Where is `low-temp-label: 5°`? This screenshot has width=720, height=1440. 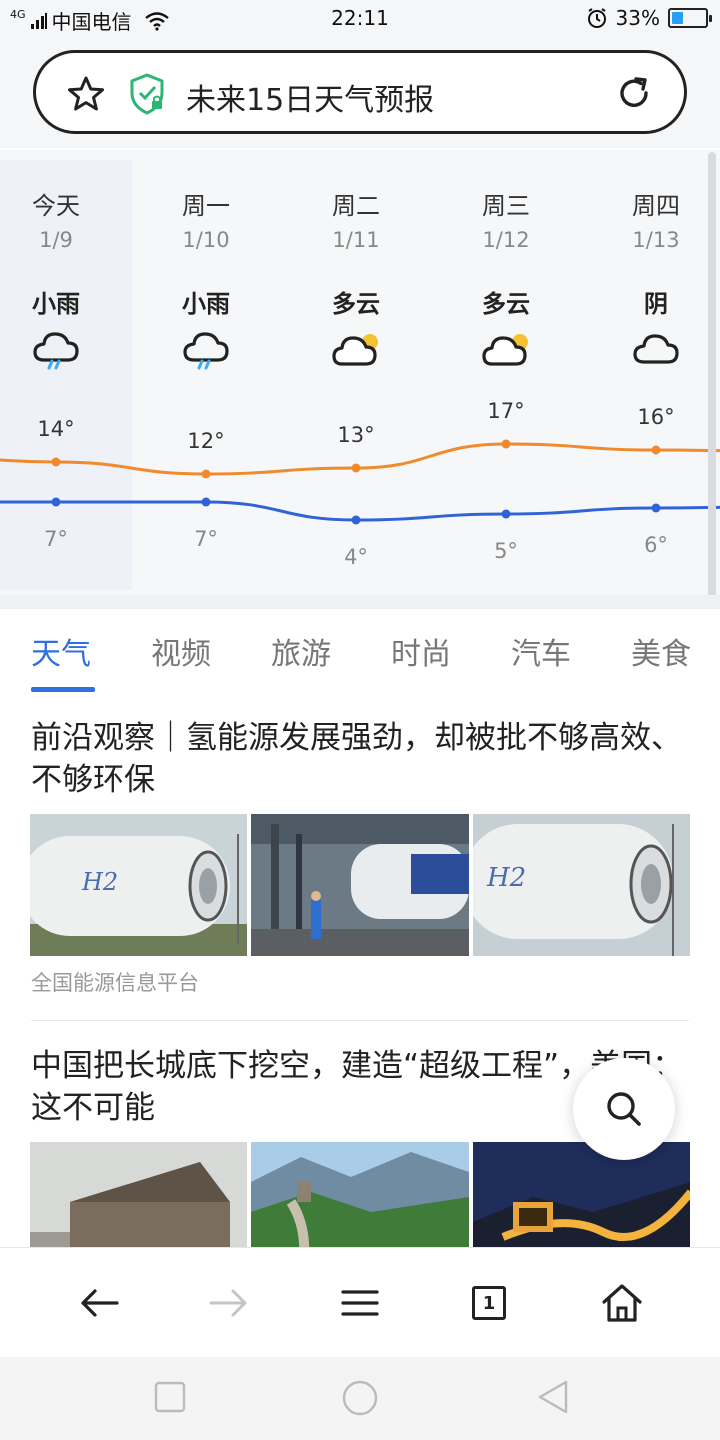
low-temp-label: 5° is located at coordinates (506, 551).